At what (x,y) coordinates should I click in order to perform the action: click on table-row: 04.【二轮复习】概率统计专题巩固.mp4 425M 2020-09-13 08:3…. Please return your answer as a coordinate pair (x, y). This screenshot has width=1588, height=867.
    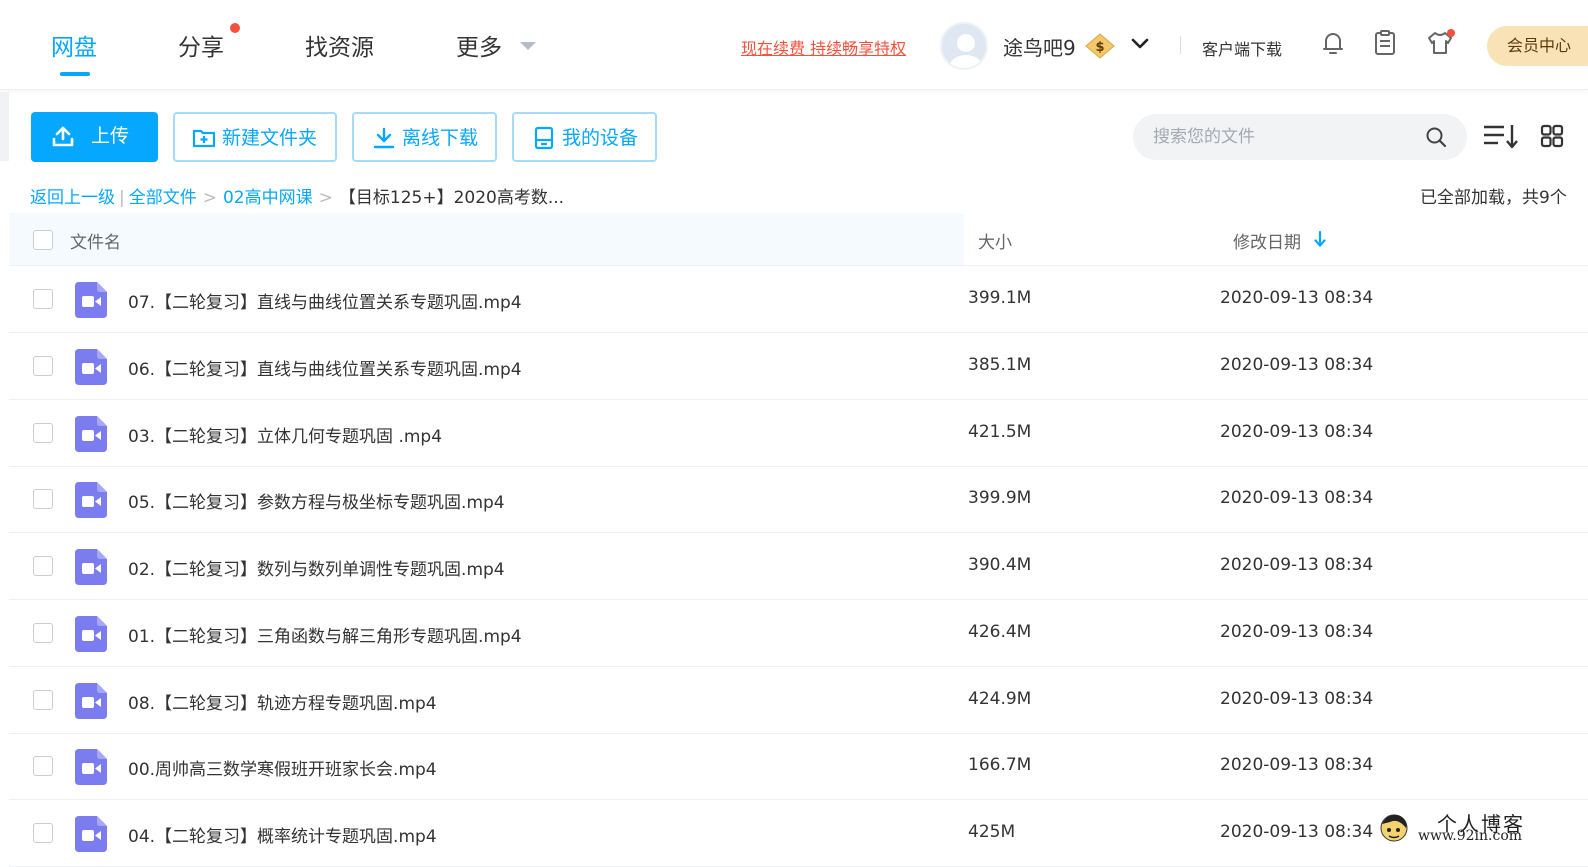
    Looking at the image, I should click on (798, 833).